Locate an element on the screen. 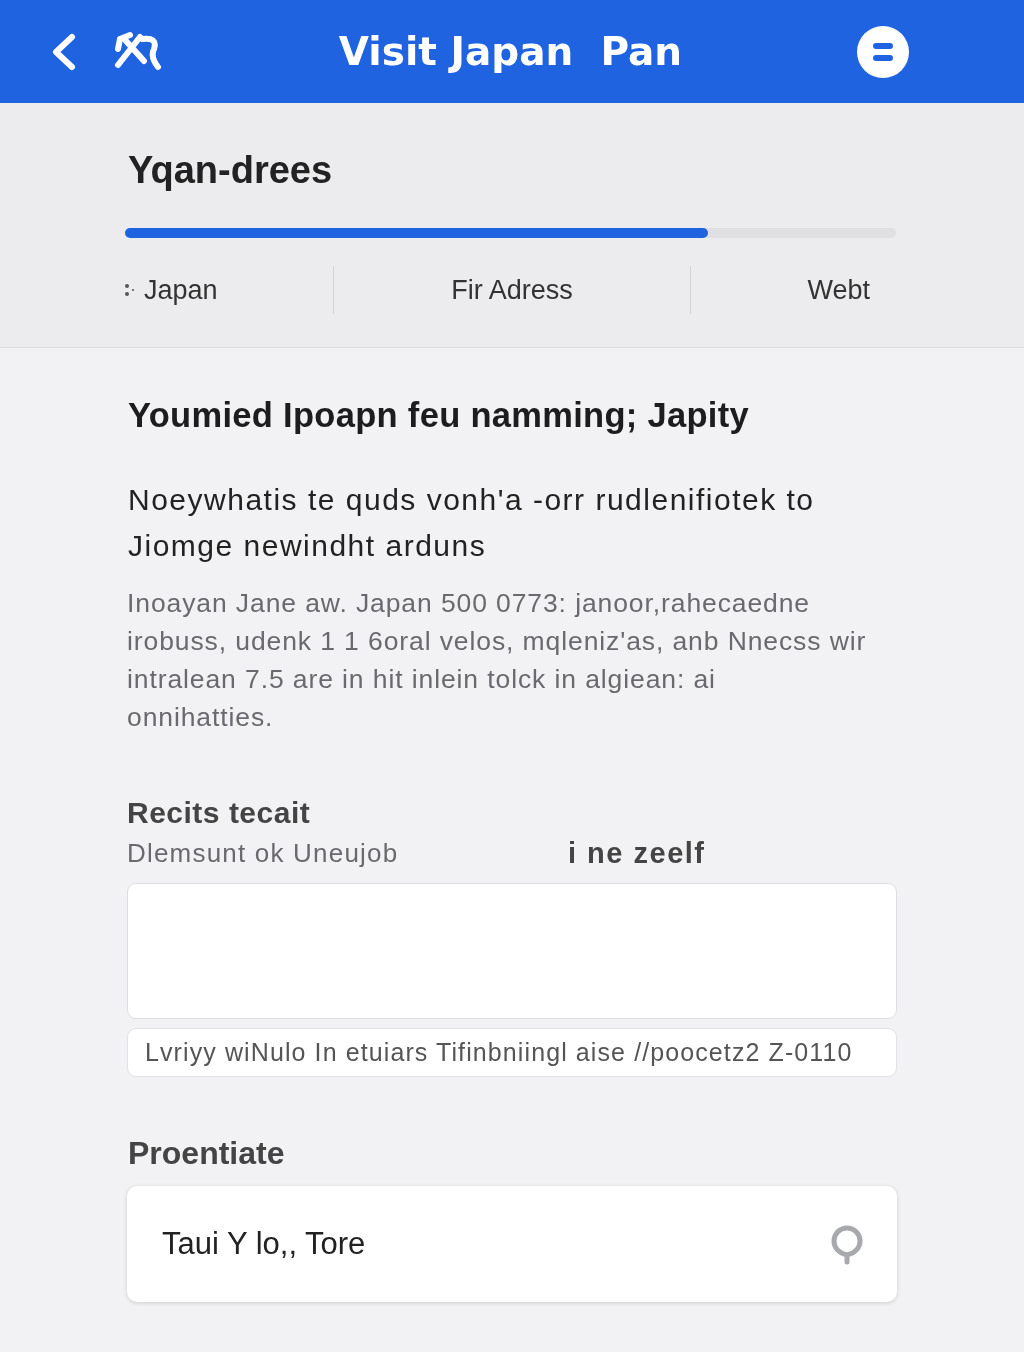 The width and height of the screenshot is (1024, 1352). section-heading: Youmied Ipoapn feu namming; Japity is located at coordinates (439, 415).